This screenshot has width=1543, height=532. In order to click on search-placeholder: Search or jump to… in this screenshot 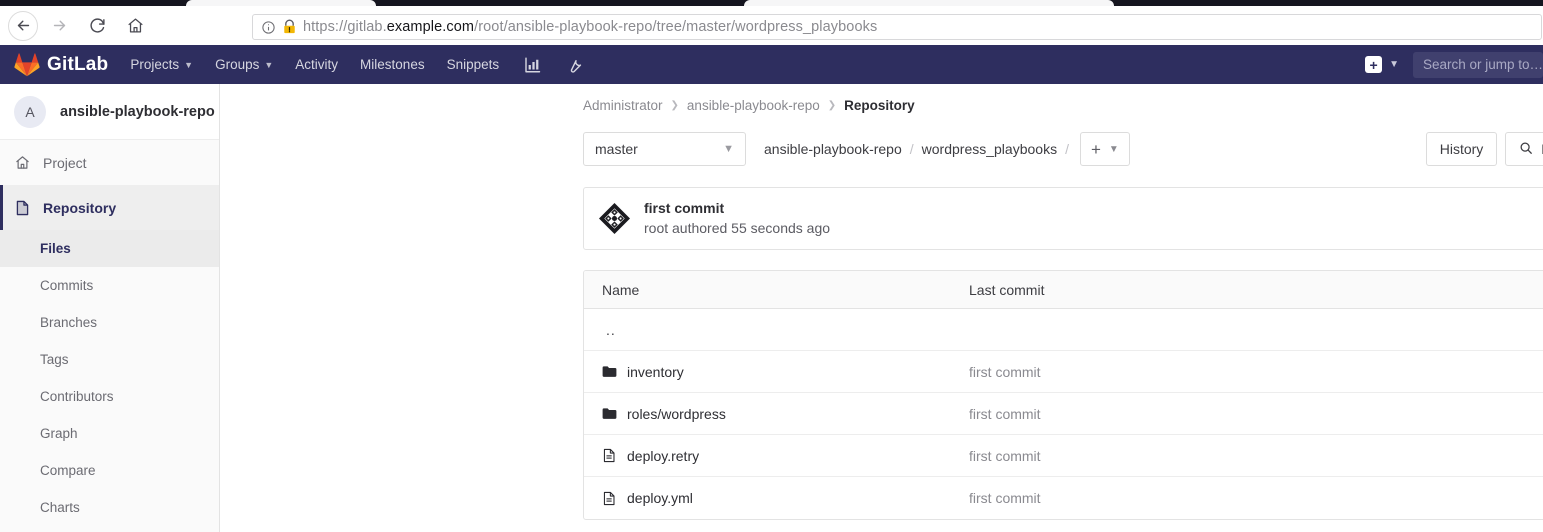, I will do `click(1483, 64)`.